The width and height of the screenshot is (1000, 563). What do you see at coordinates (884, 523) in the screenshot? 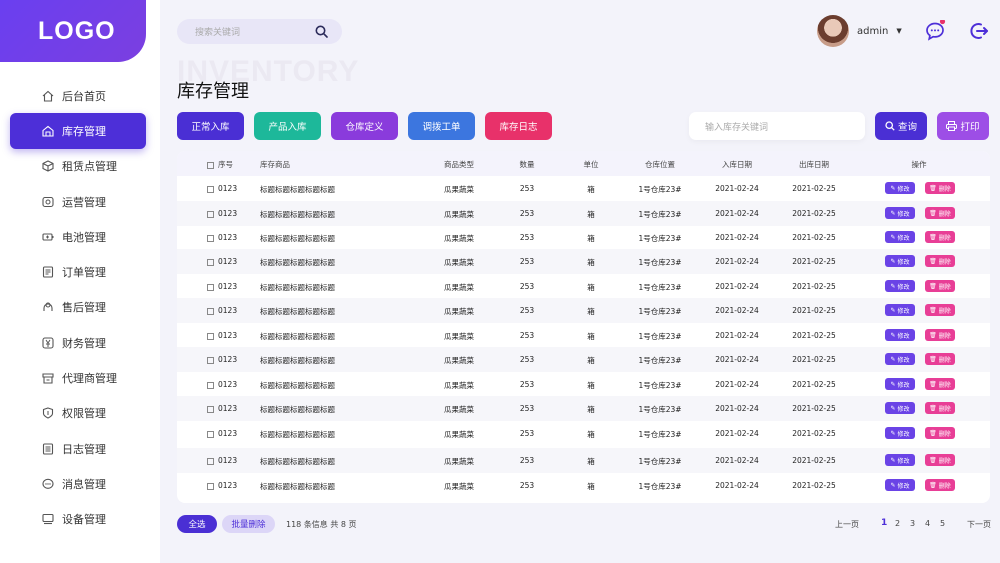
I see `page-link: 1` at bounding box center [884, 523].